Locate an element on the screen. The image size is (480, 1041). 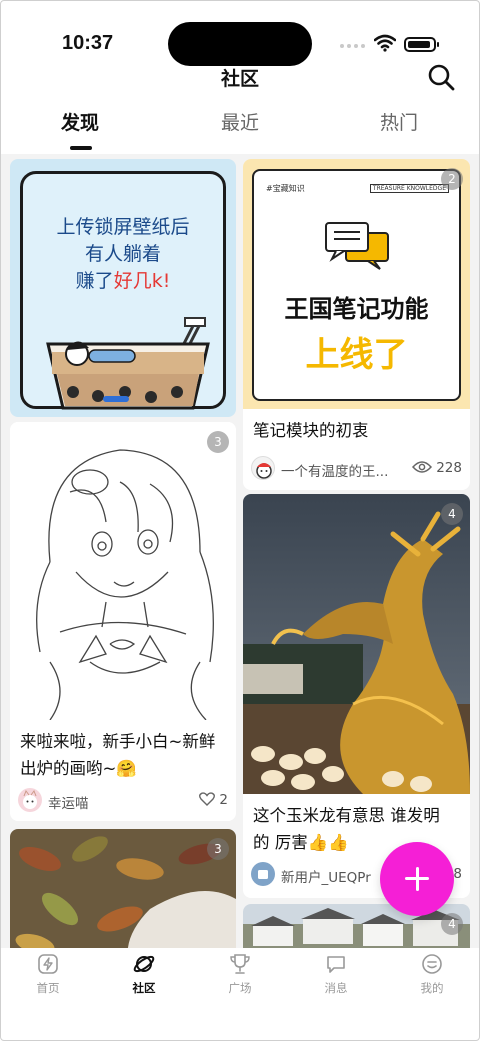
post-meta: 幸运喵 2 is located at coordinates (123, 801).